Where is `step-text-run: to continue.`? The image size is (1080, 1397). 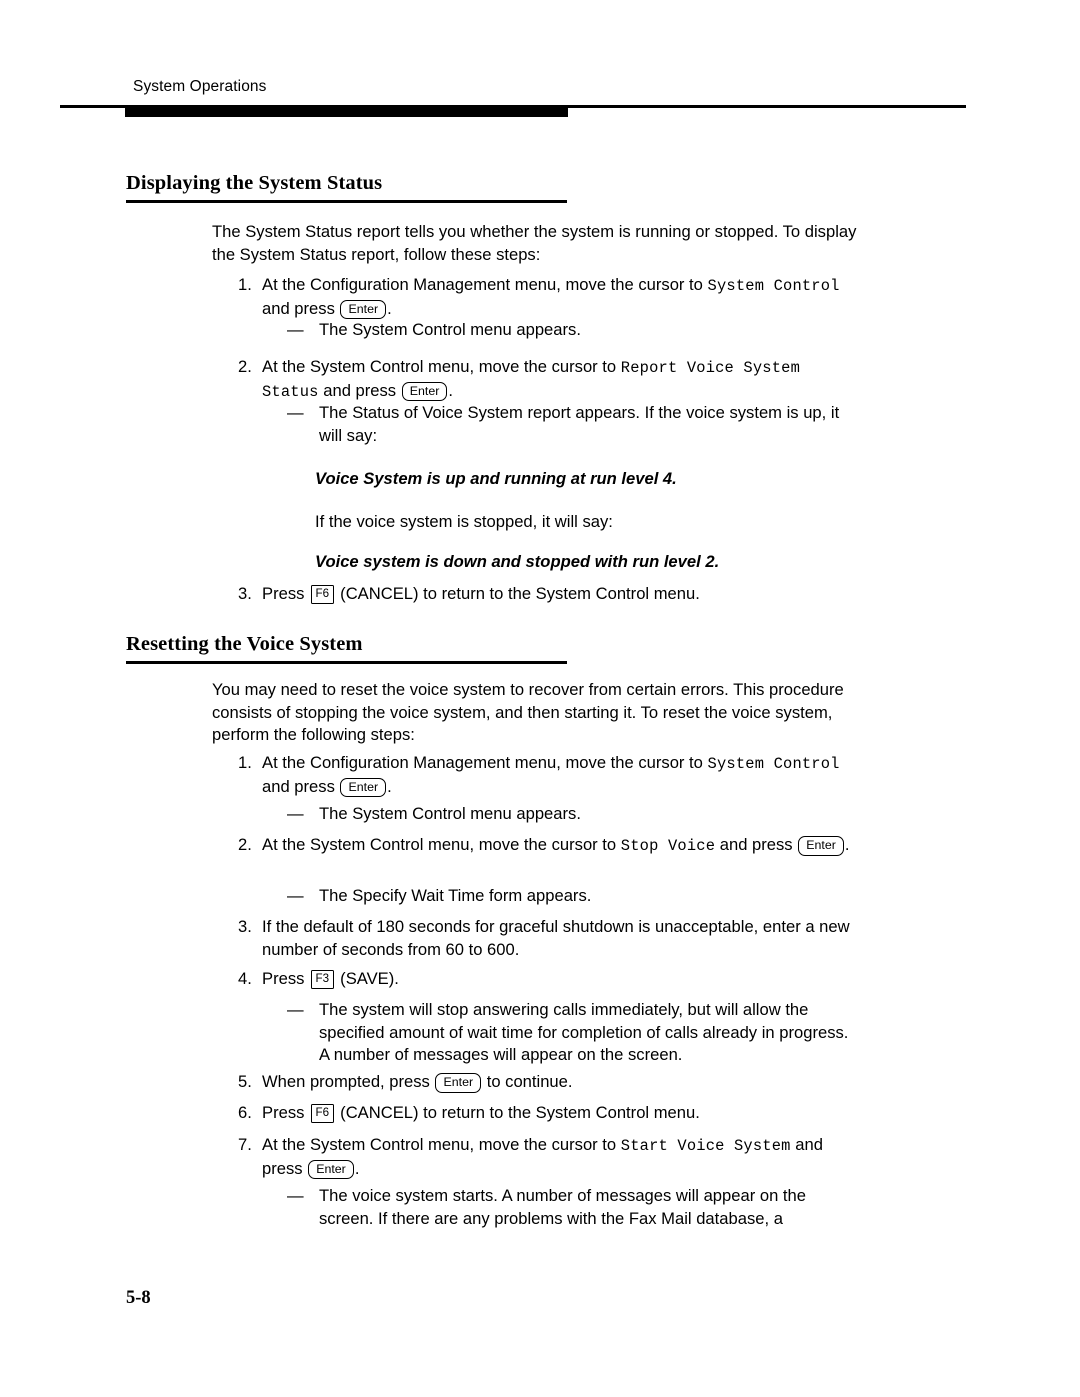
step-text-run: to continue. is located at coordinates (527, 1081).